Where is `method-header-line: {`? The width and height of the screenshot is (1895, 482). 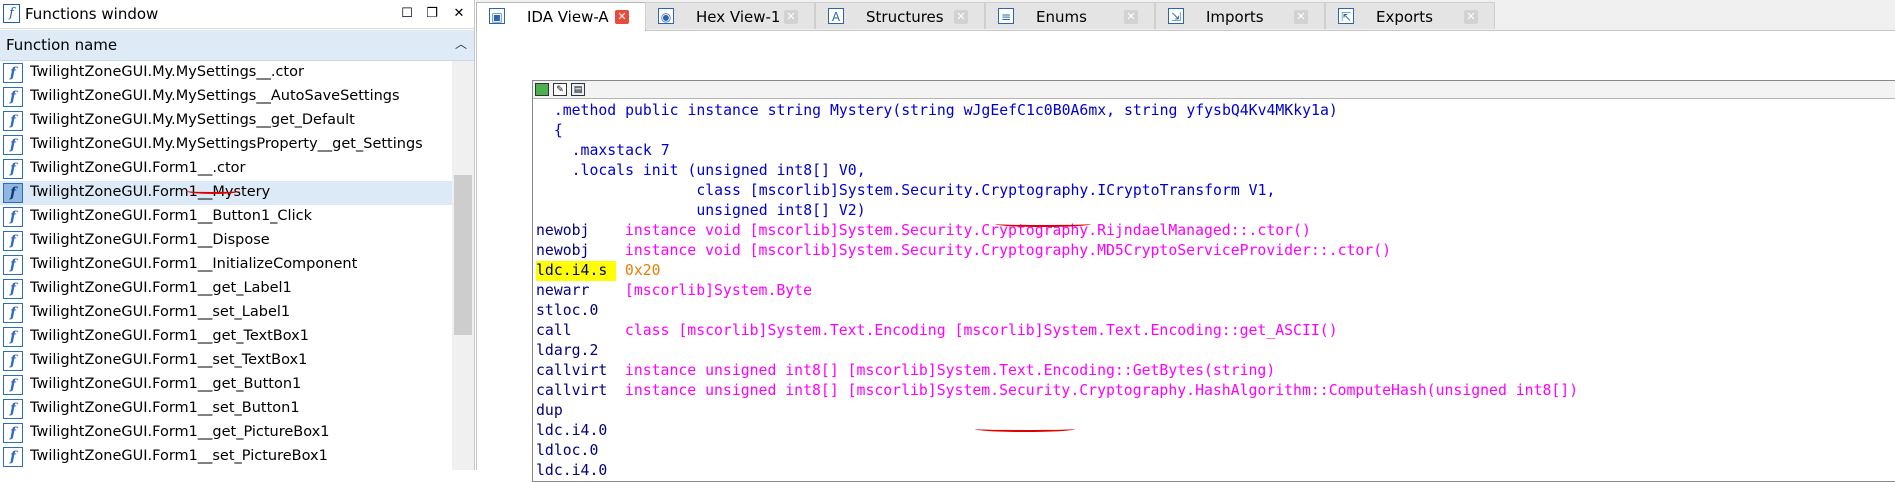
method-header-line: { is located at coordinates (1057, 131).